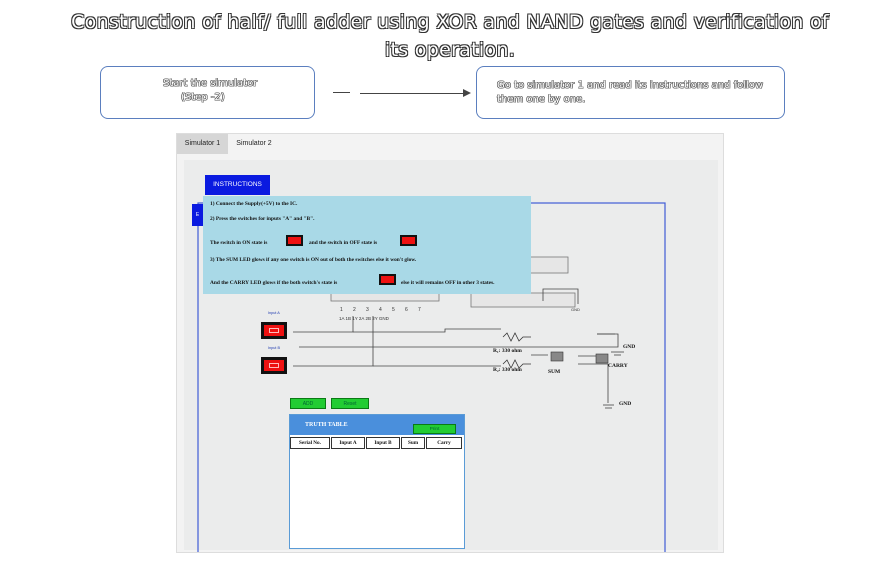 The width and height of the screenshot is (884, 569). I want to click on input-b-switch, so click(274, 365).